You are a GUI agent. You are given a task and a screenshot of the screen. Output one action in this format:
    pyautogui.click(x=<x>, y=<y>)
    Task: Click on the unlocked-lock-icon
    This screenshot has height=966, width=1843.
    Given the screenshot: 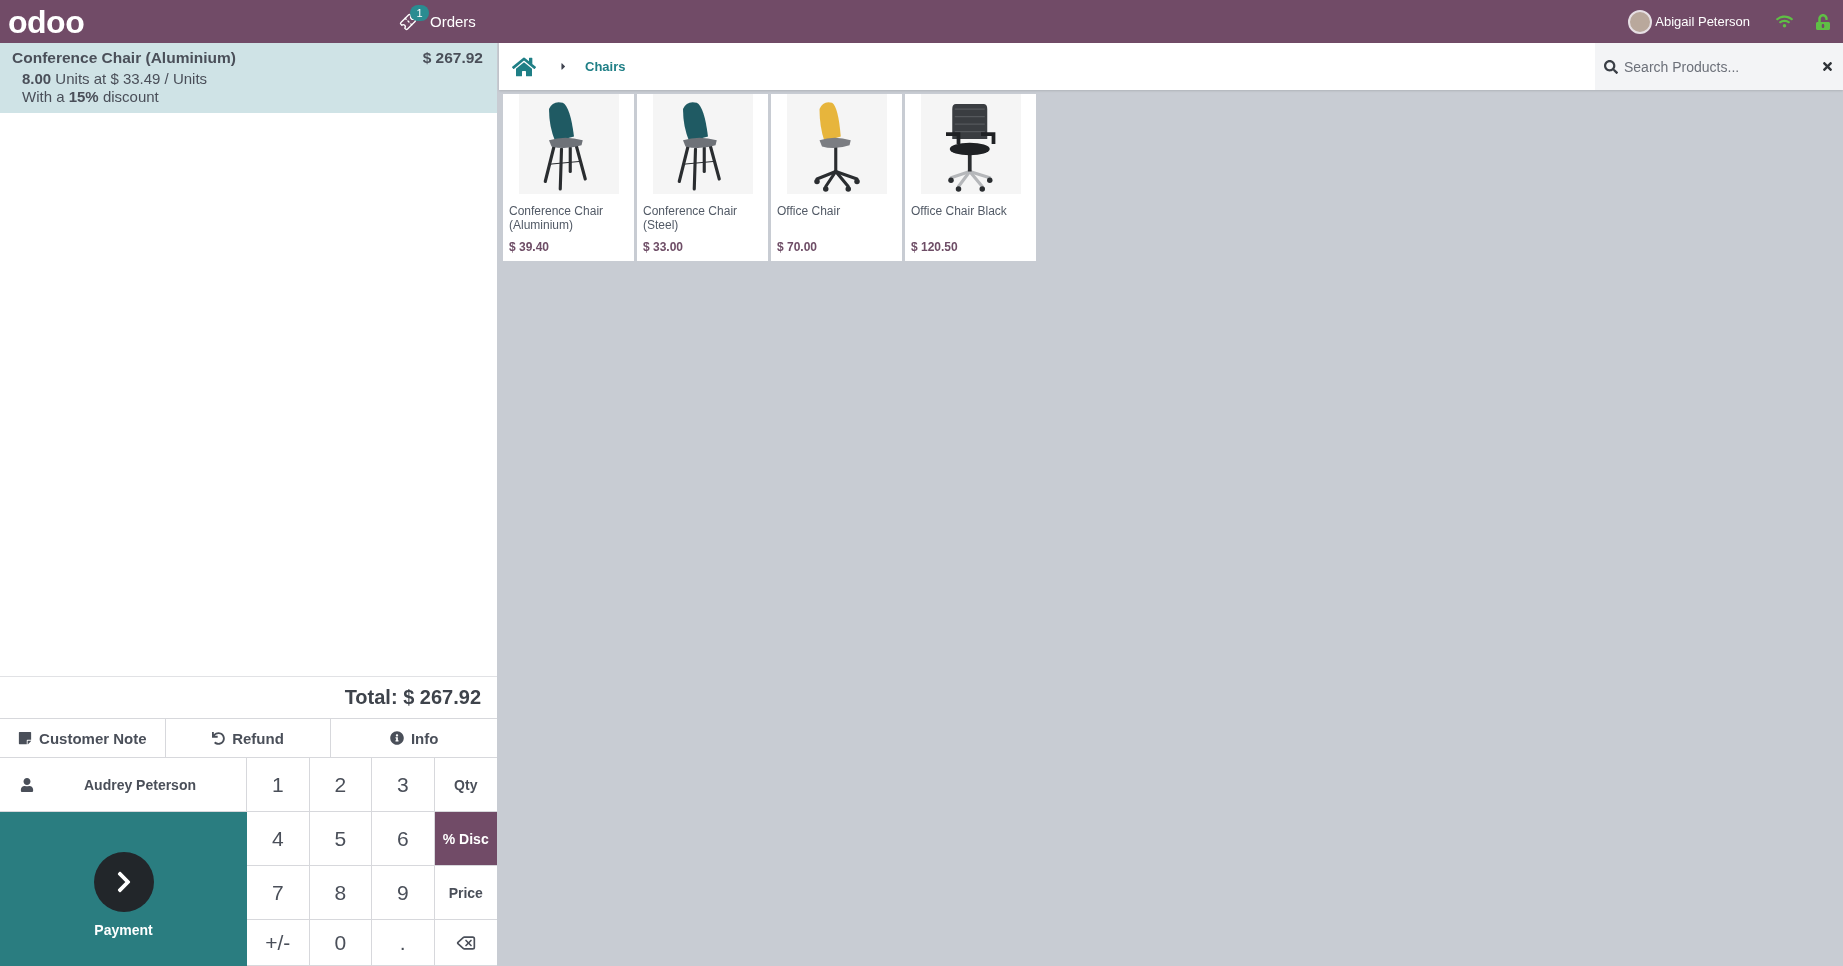 What is the action you would take?
    pyautogui.click(x=1823, y=21)
    